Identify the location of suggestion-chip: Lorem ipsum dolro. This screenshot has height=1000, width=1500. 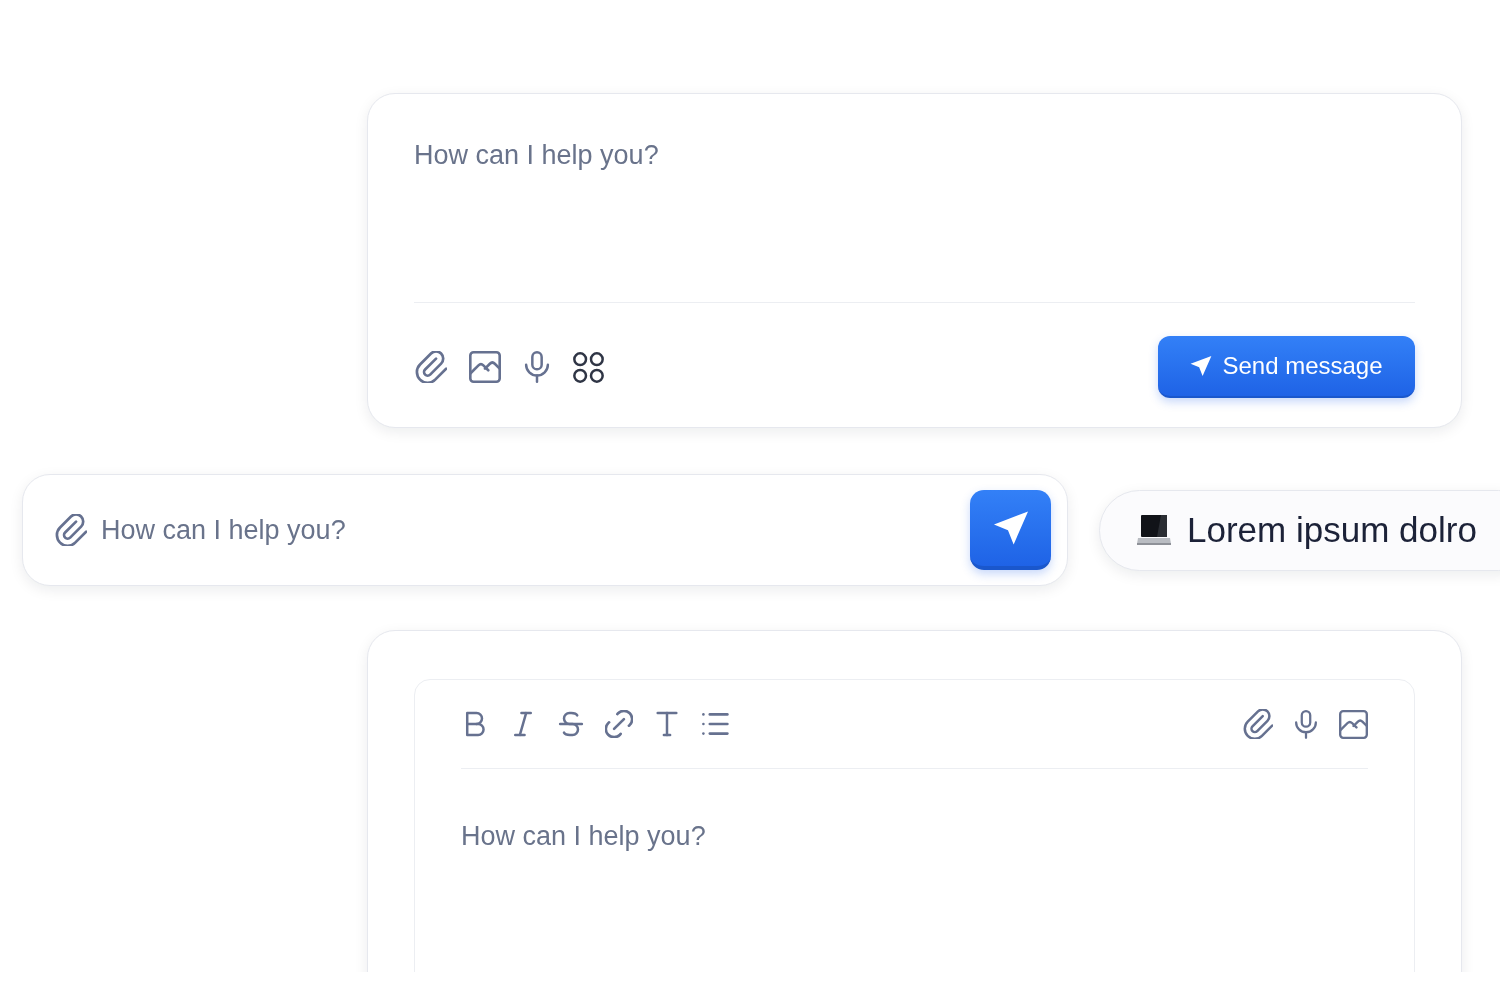
(1299, 530).